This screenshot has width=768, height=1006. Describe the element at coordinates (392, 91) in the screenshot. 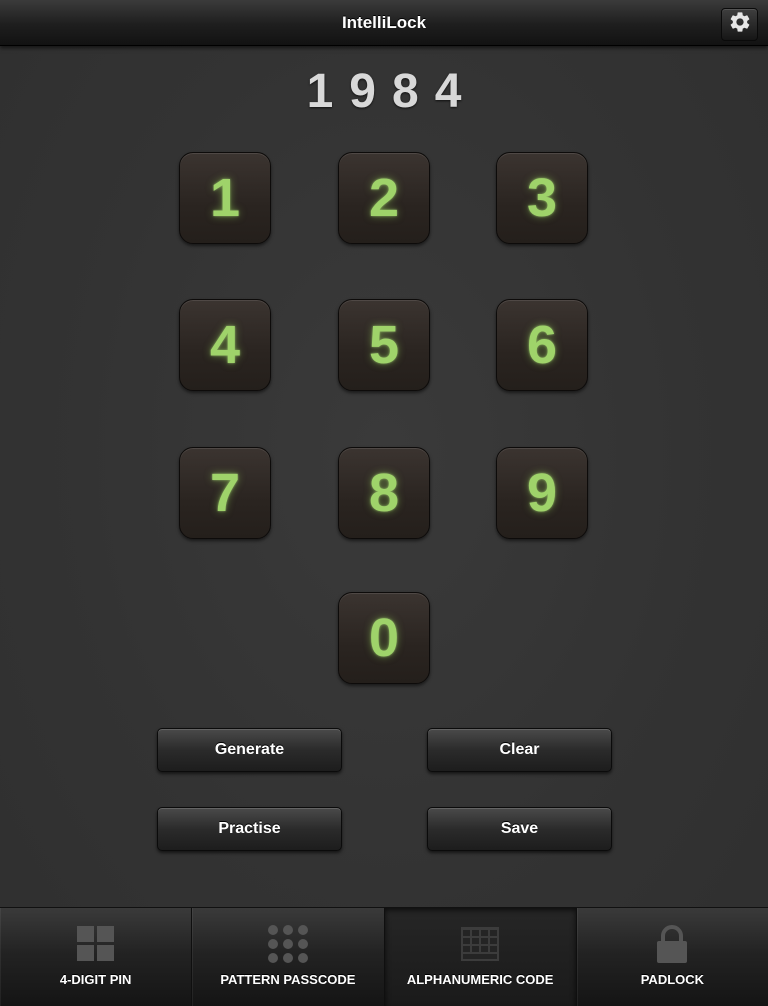

I see `pin-display: 1984` at that location.